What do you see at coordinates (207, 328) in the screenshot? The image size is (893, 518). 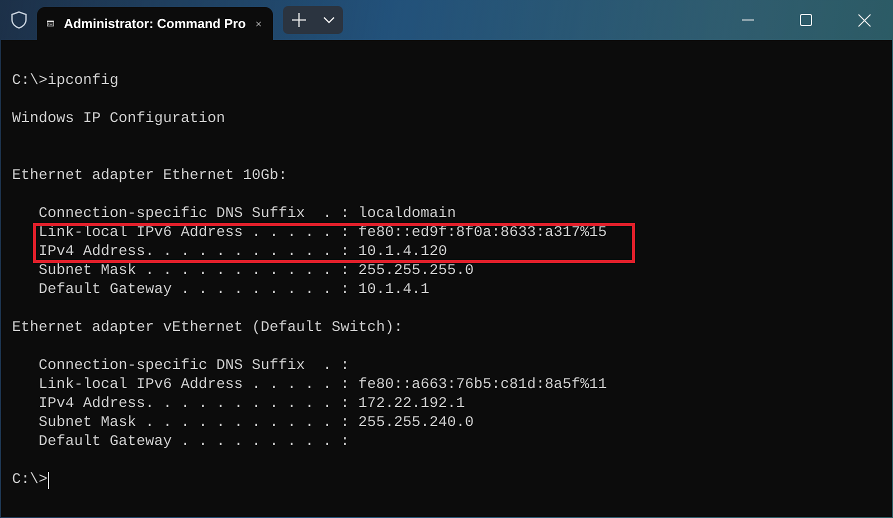 I see `output-line: Ethernet adapter vEthernet (Default Switch):` at bounding box center [207, 328].